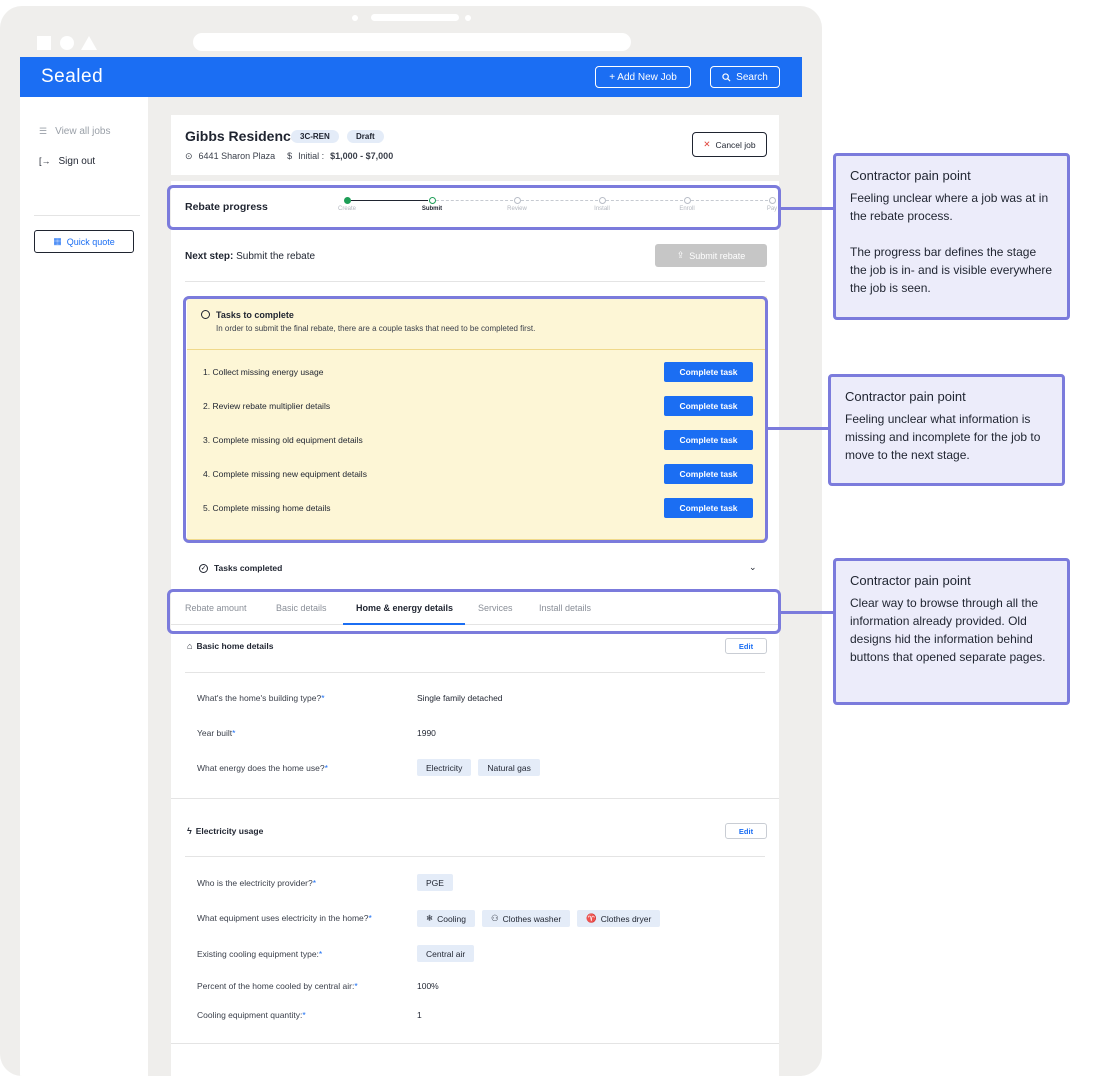  What do you see at coordinates (237, 156) in the screenshot?
I see `job-address: 6441 Sharon Plaza` at bounding box center [237, 156].